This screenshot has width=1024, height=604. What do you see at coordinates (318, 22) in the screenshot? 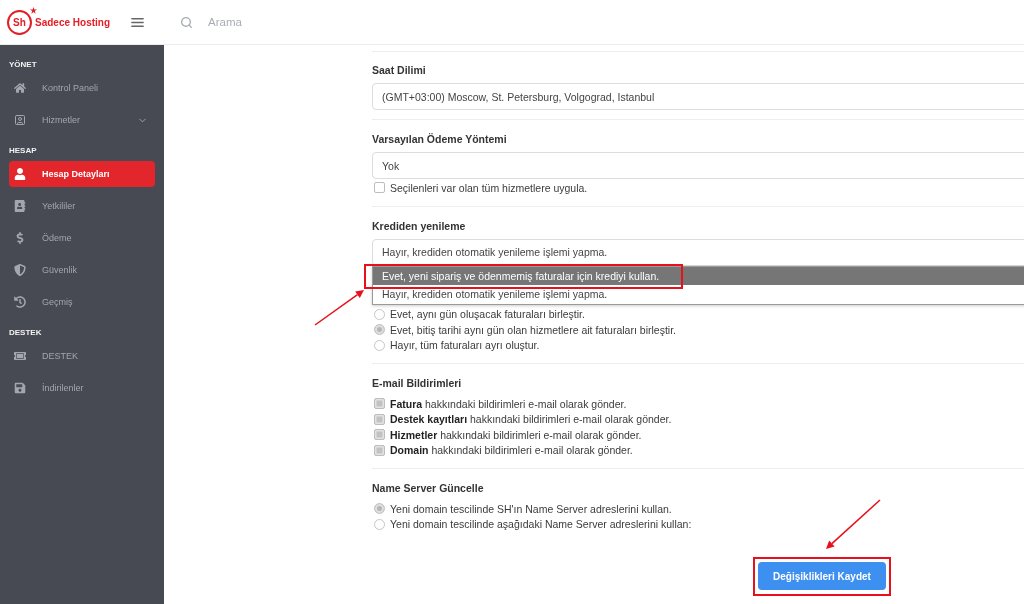
I see `search-field: Arama` at bounding box center [318, 22].